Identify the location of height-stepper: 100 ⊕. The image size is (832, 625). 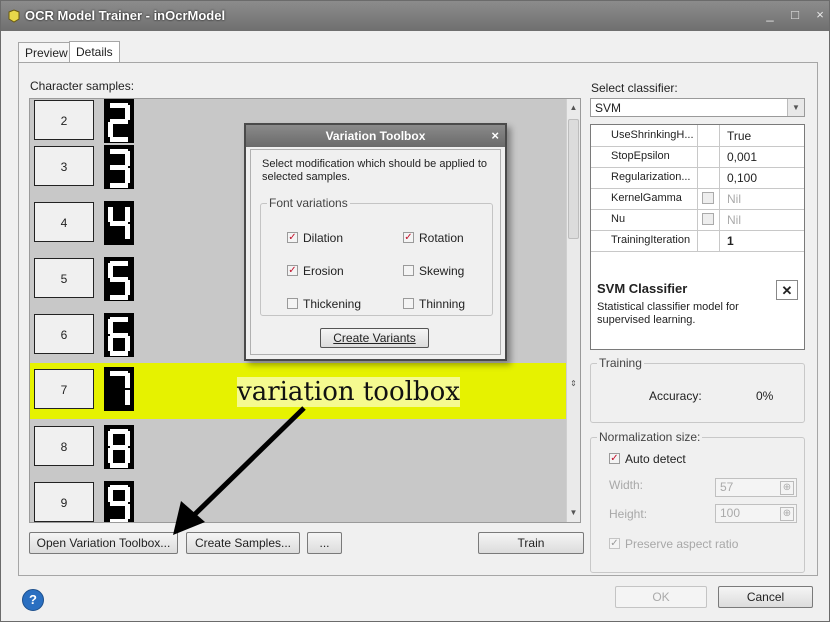
(756, 513).